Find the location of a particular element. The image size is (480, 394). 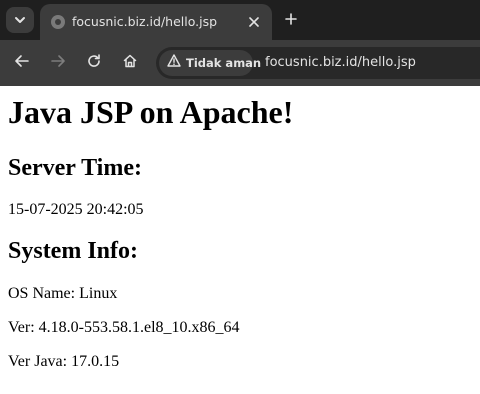

forward-arrow-icon is located at coordinates (58, 63).